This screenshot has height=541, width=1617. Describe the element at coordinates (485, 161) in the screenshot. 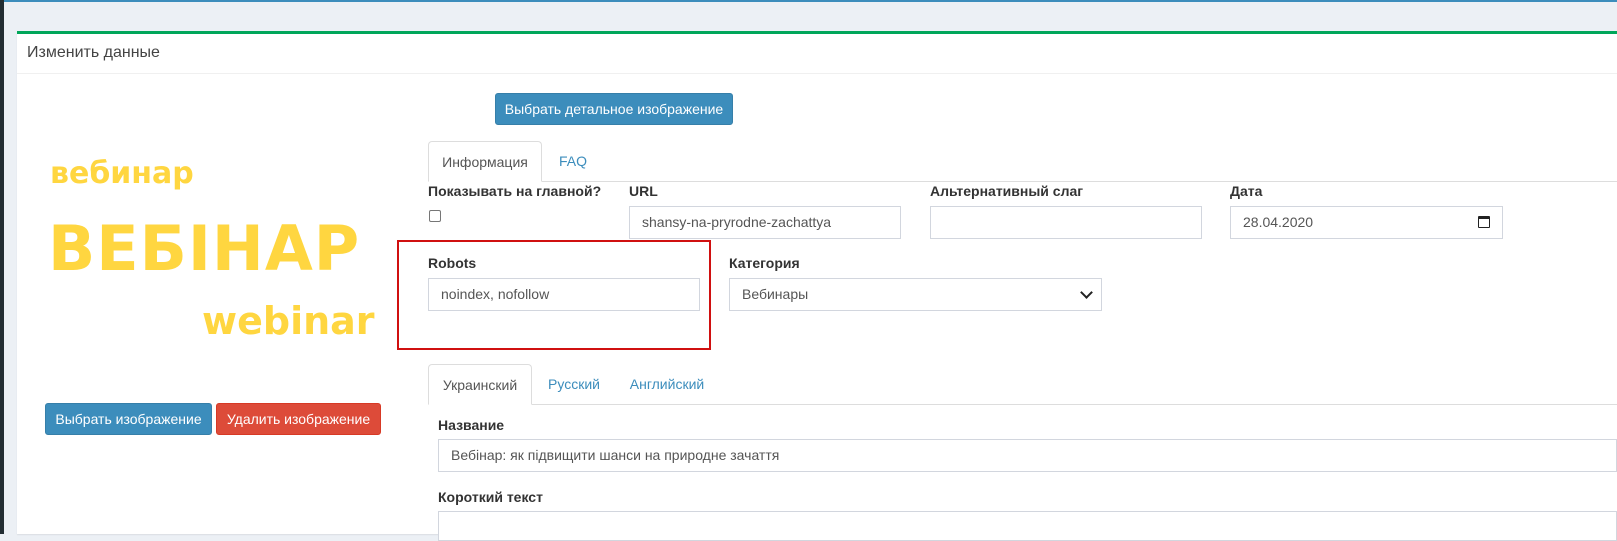

I see `tab-information: Информация` at that location.